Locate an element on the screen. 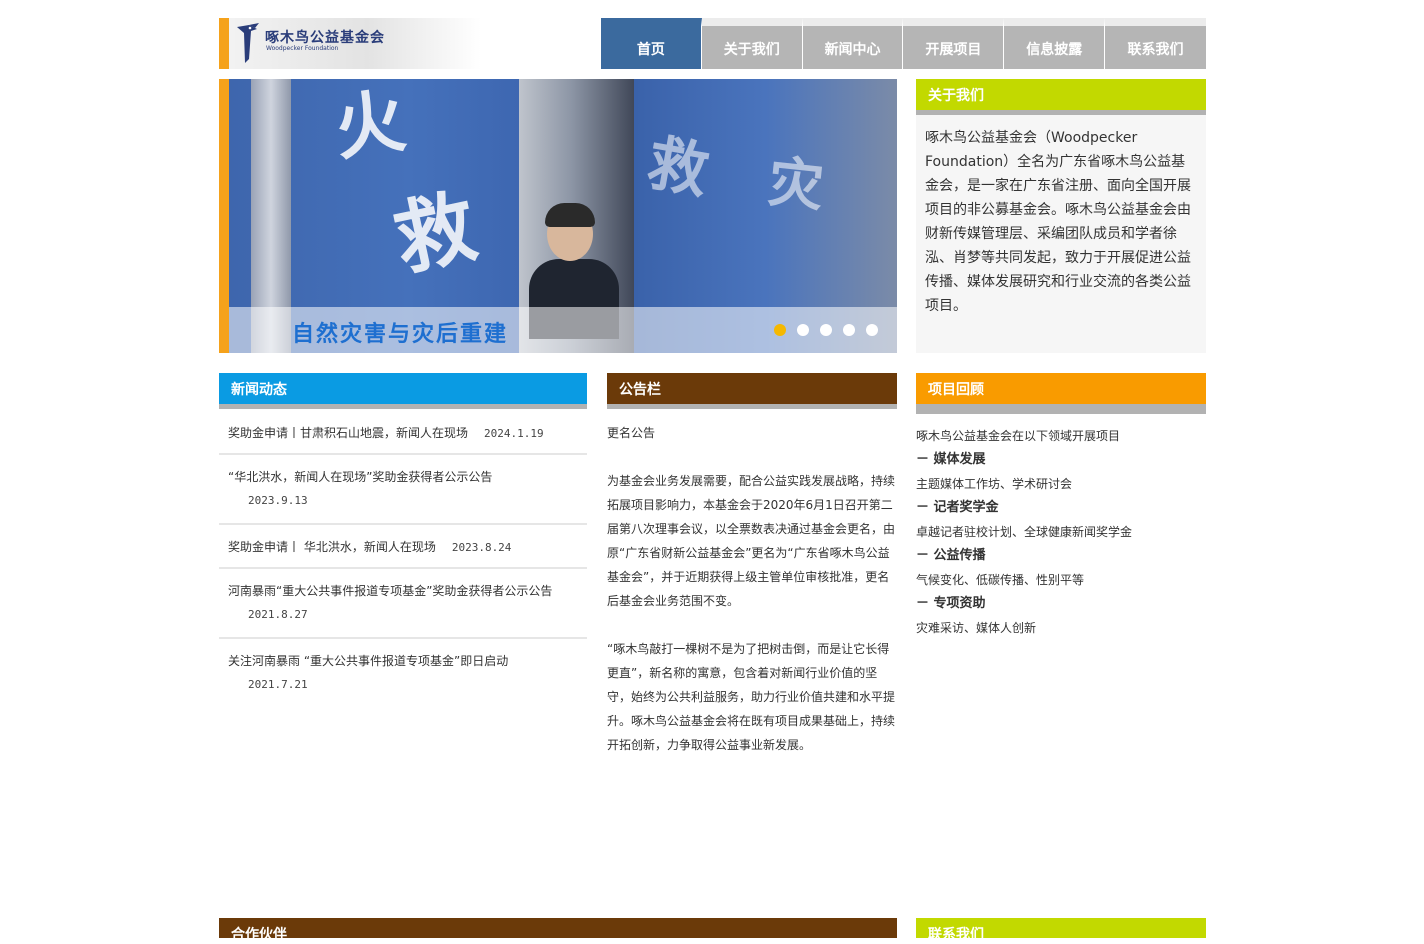 This screenshot has width=1424, height=944. banner-caption: 自然灾害与灾后重建 is located at coordinates (400, 334).